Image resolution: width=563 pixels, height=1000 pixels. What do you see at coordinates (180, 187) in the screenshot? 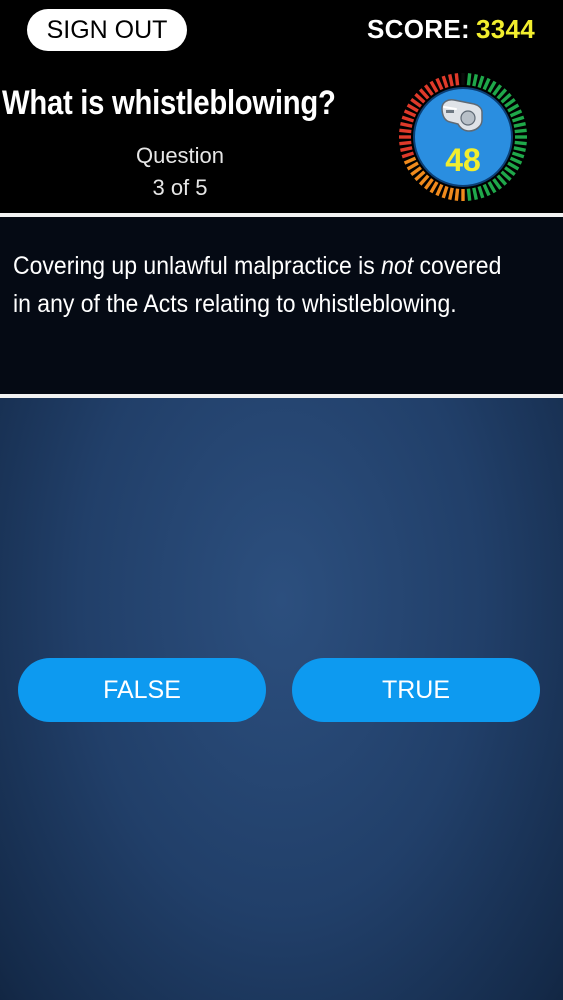
I see `question-progress: 3 of 5` at bounding box center [180, 187].